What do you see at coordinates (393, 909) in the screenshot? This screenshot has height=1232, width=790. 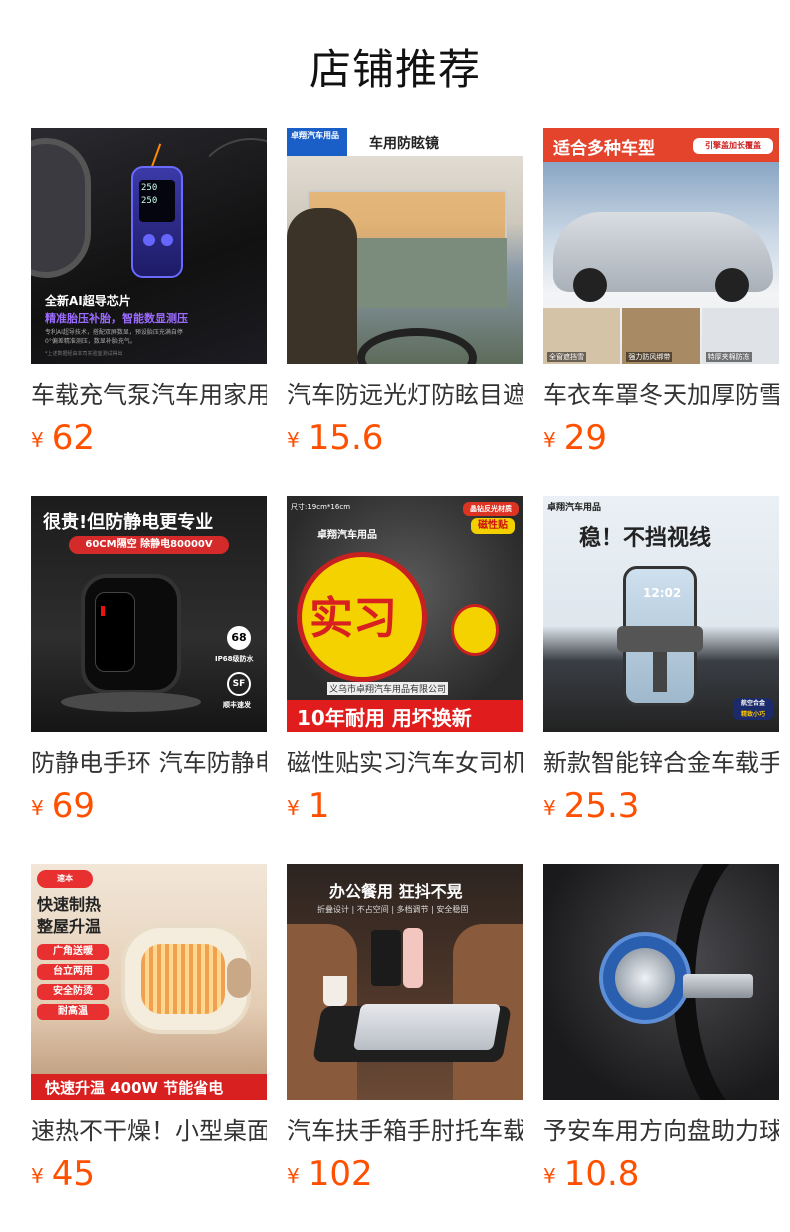 I see `image-subline: 折叠设计 | 不占空间 | 多档调节 | 安全稳固` at bounding box center [393, 909].